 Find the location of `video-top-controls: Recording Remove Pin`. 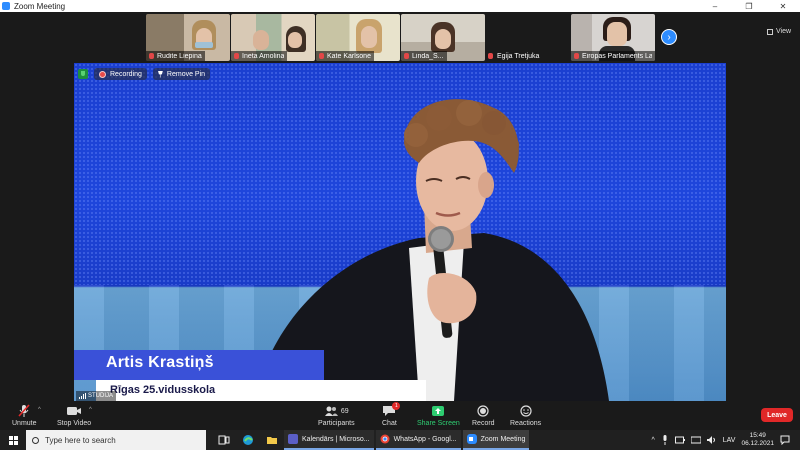

video-top-controls: Recording Remove Pin is located at coordinates (144, 74).